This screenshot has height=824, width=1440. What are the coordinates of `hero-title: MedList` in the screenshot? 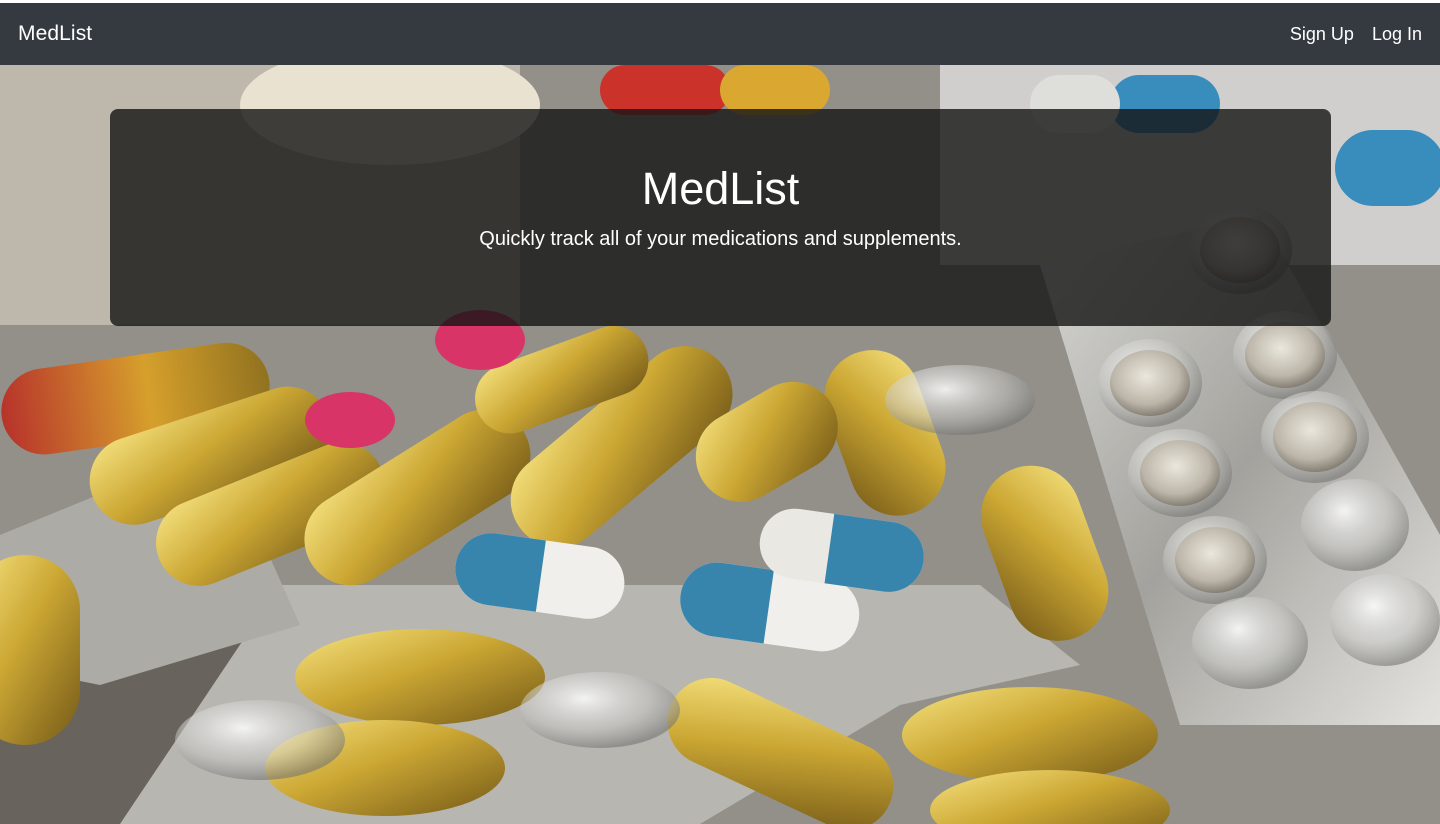 It's located at (720, 188).